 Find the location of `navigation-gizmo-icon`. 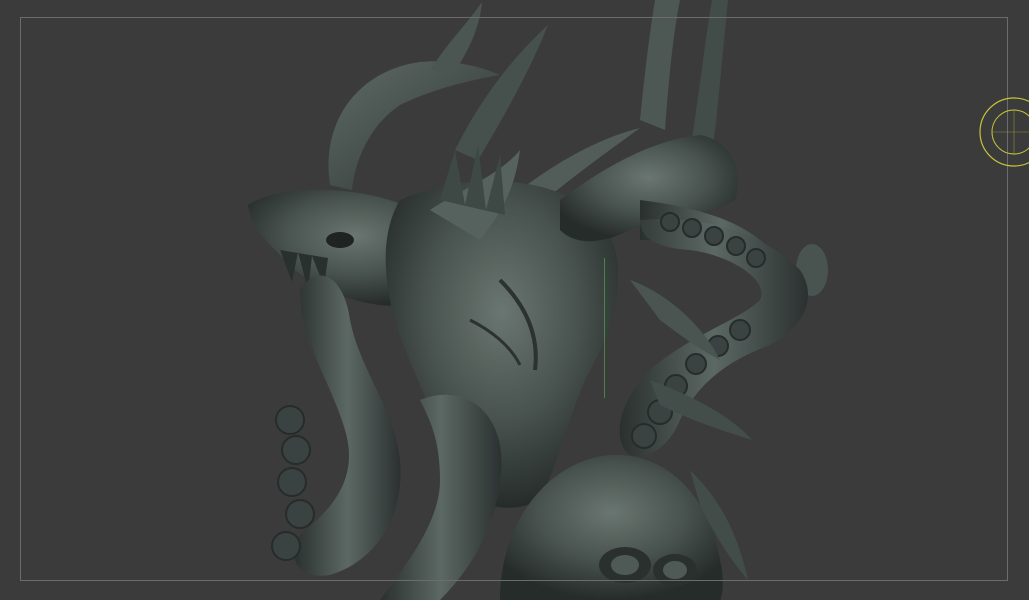

navigation-gizmo-icon is located at coordinates (1003, 132).